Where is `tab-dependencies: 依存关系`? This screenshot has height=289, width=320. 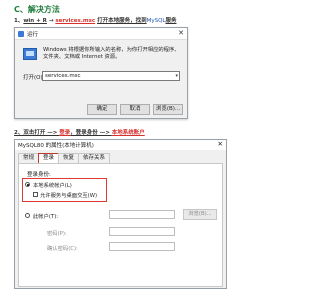
tab-dependencies: 依存关系 is located at coordinates (94, 158).